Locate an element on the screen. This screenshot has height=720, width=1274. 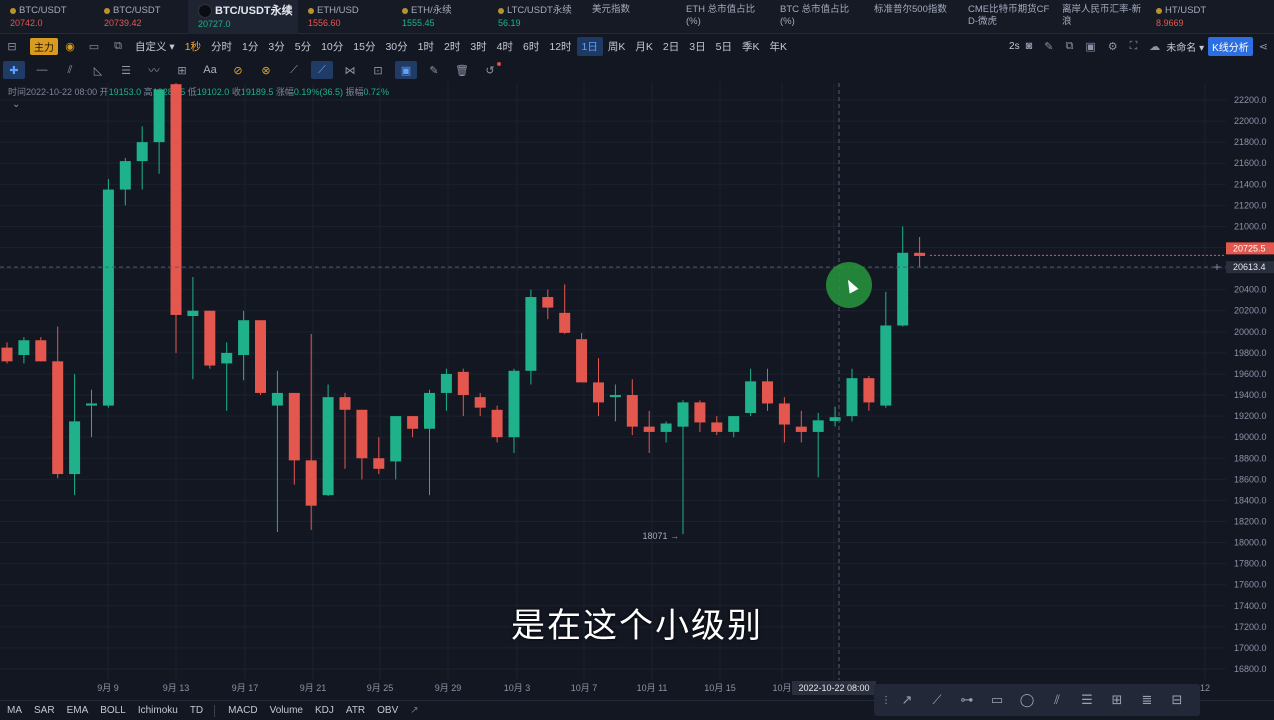
fib-icon: ☰ is located at coordinates (126, 70).